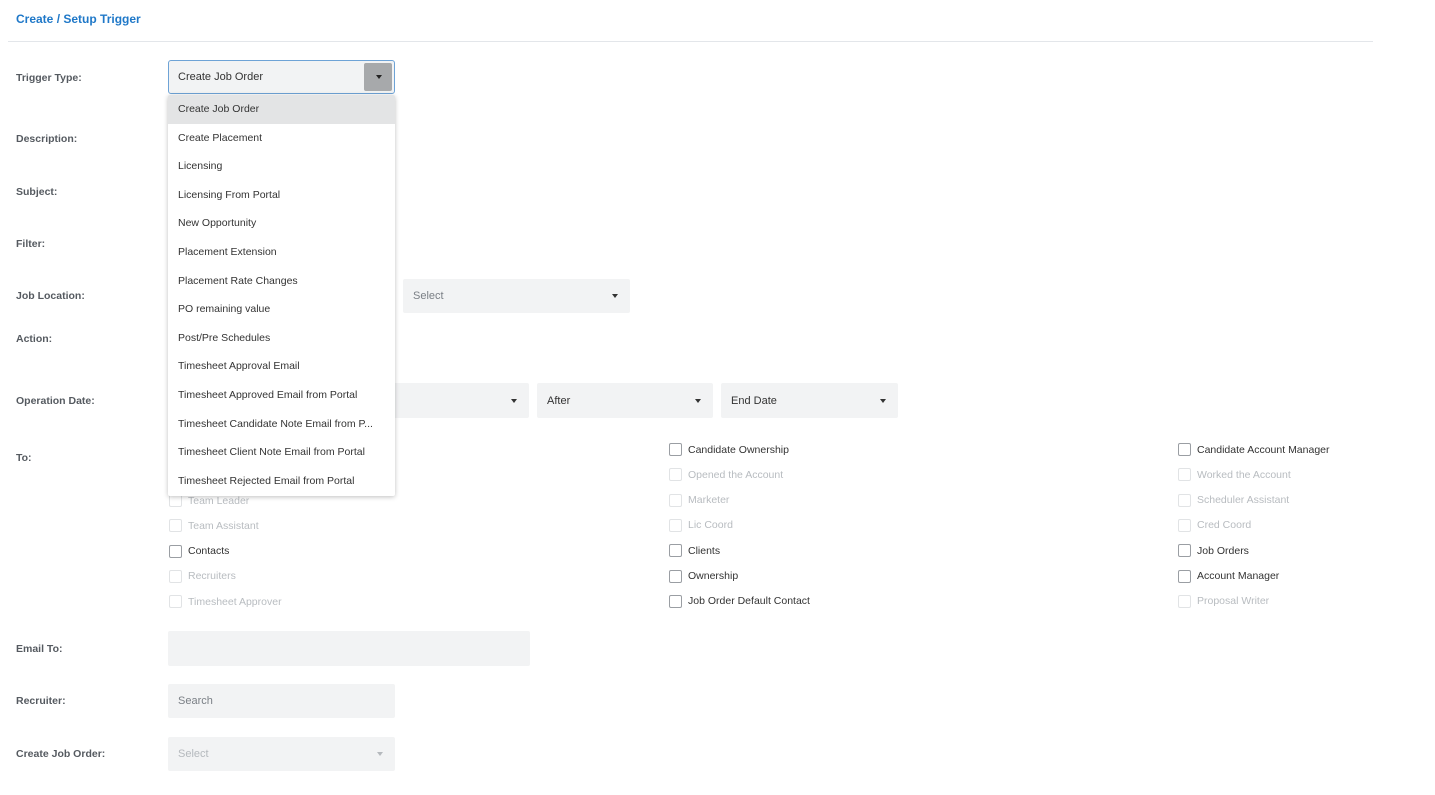 This screenshot has height=795, width=1435. What do you see at coordinates (61, 754) in the screenshot?
I see `create-job-order-label: Create Job Order:` at bounding box center [61, 754].